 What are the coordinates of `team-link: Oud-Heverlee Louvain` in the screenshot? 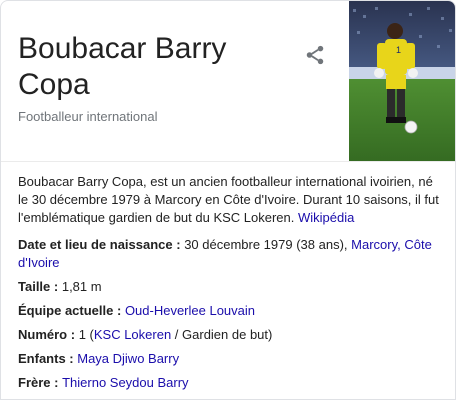 It's located at (190, 310).